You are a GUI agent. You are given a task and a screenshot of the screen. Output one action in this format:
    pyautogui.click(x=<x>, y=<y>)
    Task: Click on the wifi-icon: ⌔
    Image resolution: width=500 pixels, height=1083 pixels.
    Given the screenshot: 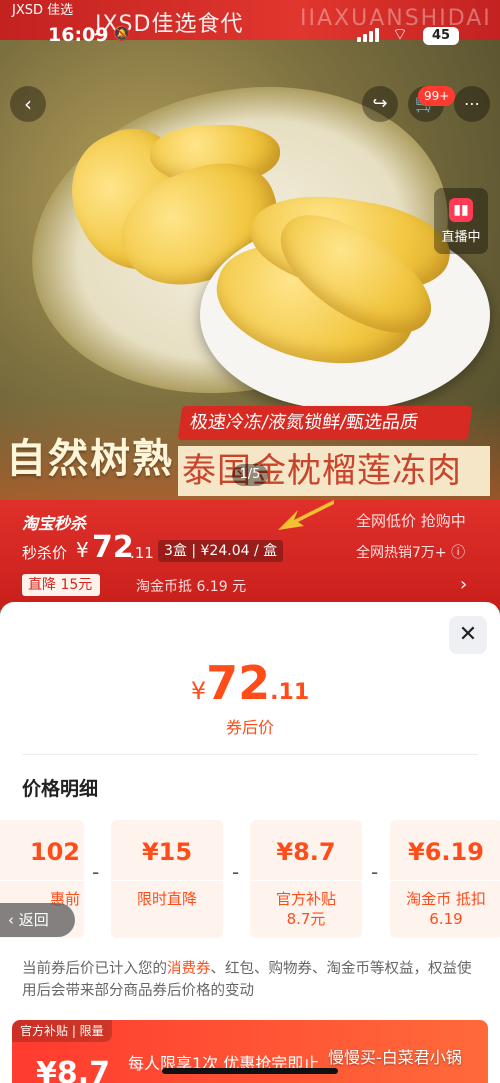 What is the action you would take?
    pyautogui.click(x=400, y=35)
    